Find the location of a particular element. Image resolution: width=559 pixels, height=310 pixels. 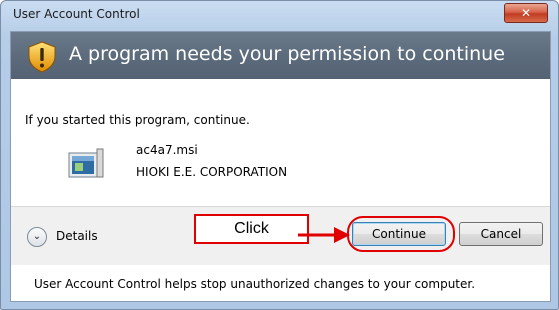

details-label: Details is located at coordinates (77, 236).